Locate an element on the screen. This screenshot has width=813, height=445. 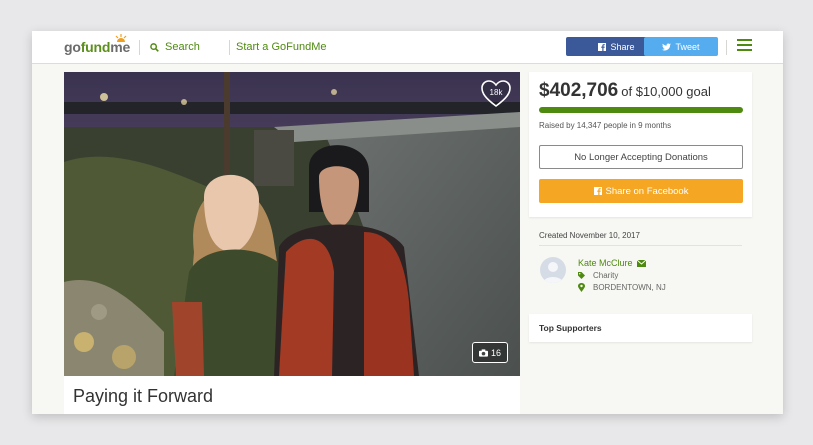
twitter-icon is located at coordinates (667, 46).